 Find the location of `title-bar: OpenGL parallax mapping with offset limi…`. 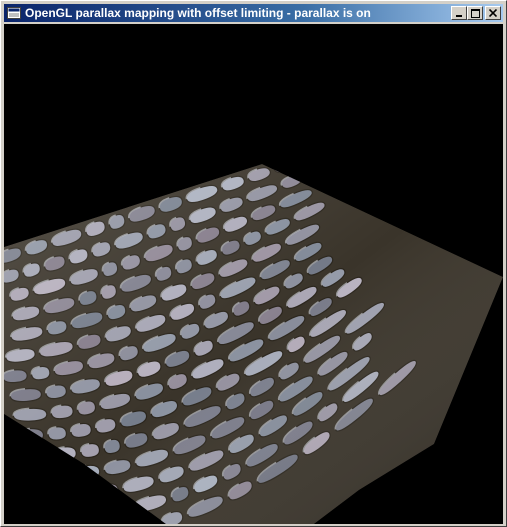

title-bar: OpenGL parallax mapping with offset limi… is located at coordinates (253, 13).